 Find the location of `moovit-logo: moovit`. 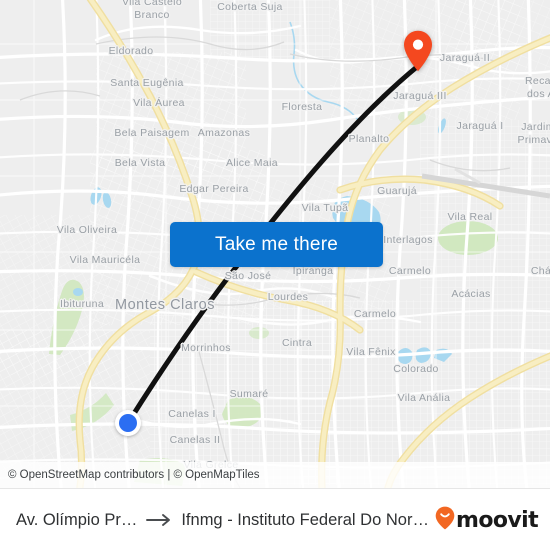

moovit-logo: moovit is located at coordinates (492, 520).